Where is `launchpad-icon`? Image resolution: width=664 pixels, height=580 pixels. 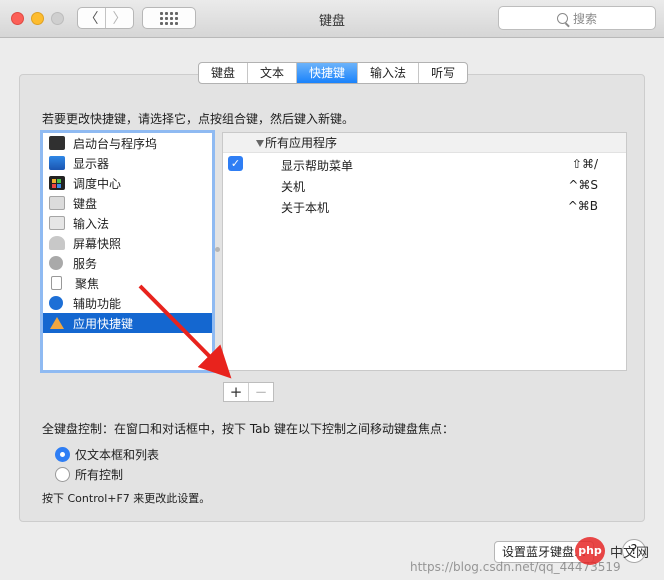 launchpad-icon is located at coordinates (57, 143).